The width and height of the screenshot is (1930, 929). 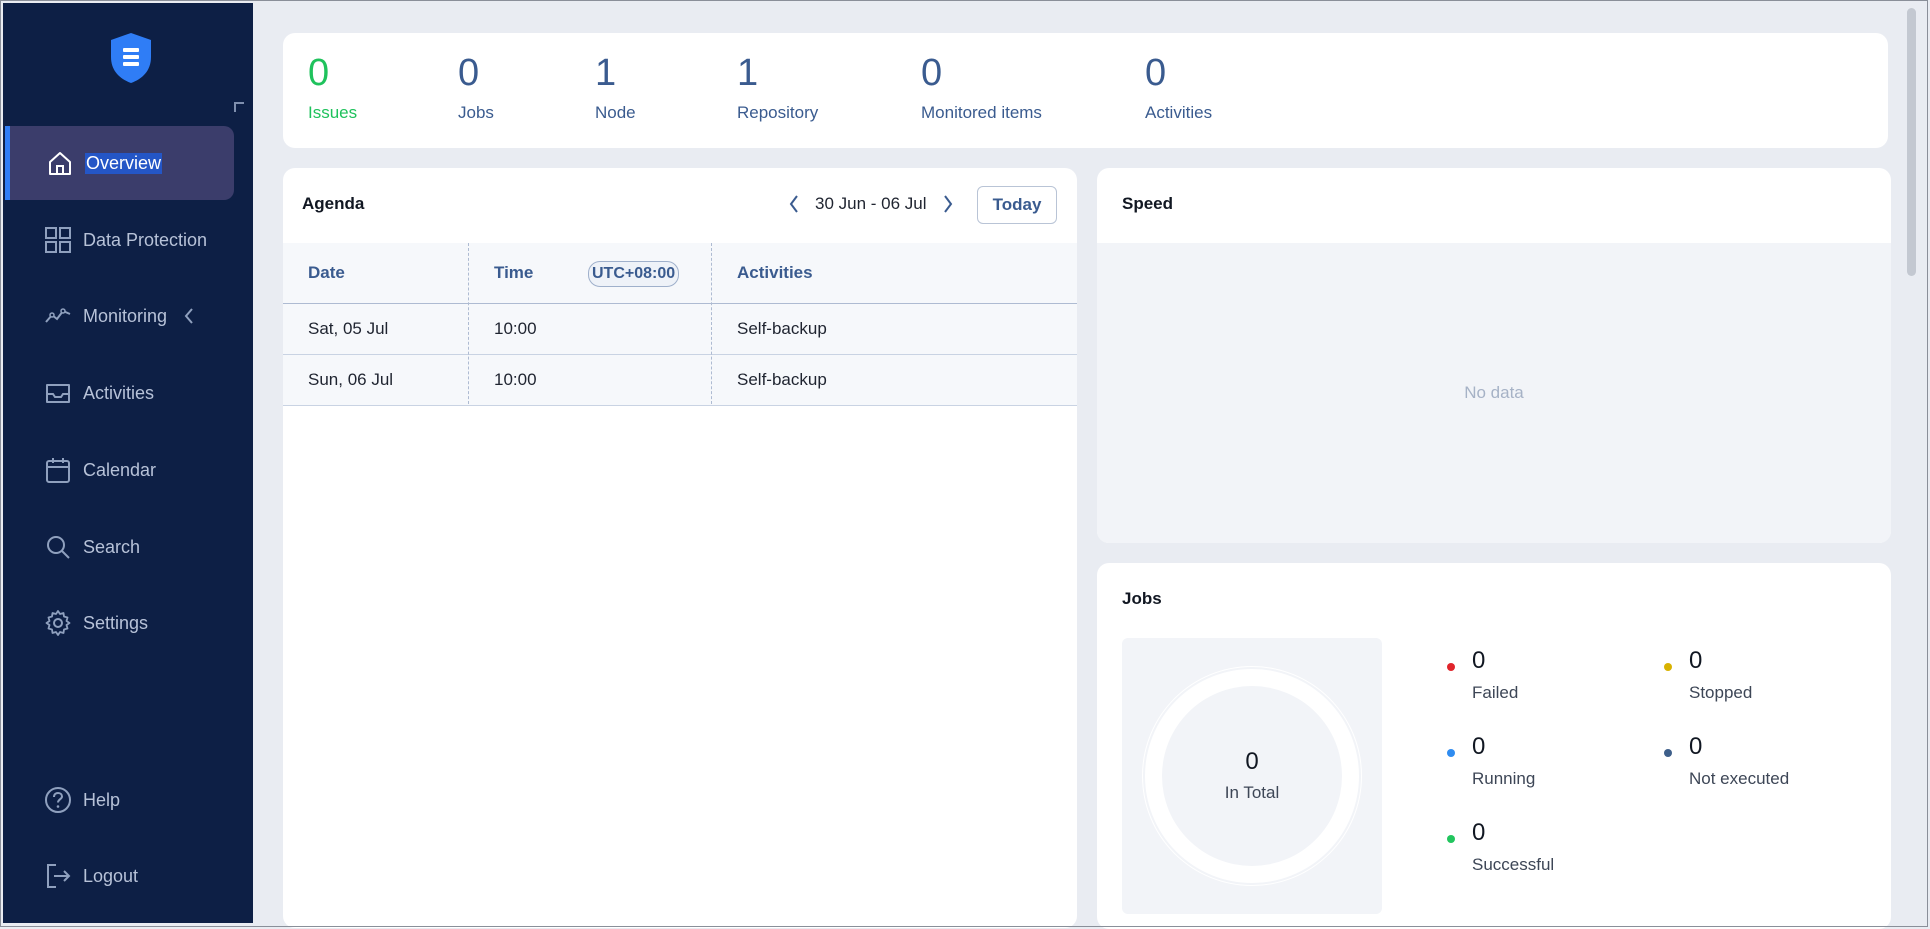 I want to click on cell-date: Sun, 06 Jul, so click(x=351, y=379).